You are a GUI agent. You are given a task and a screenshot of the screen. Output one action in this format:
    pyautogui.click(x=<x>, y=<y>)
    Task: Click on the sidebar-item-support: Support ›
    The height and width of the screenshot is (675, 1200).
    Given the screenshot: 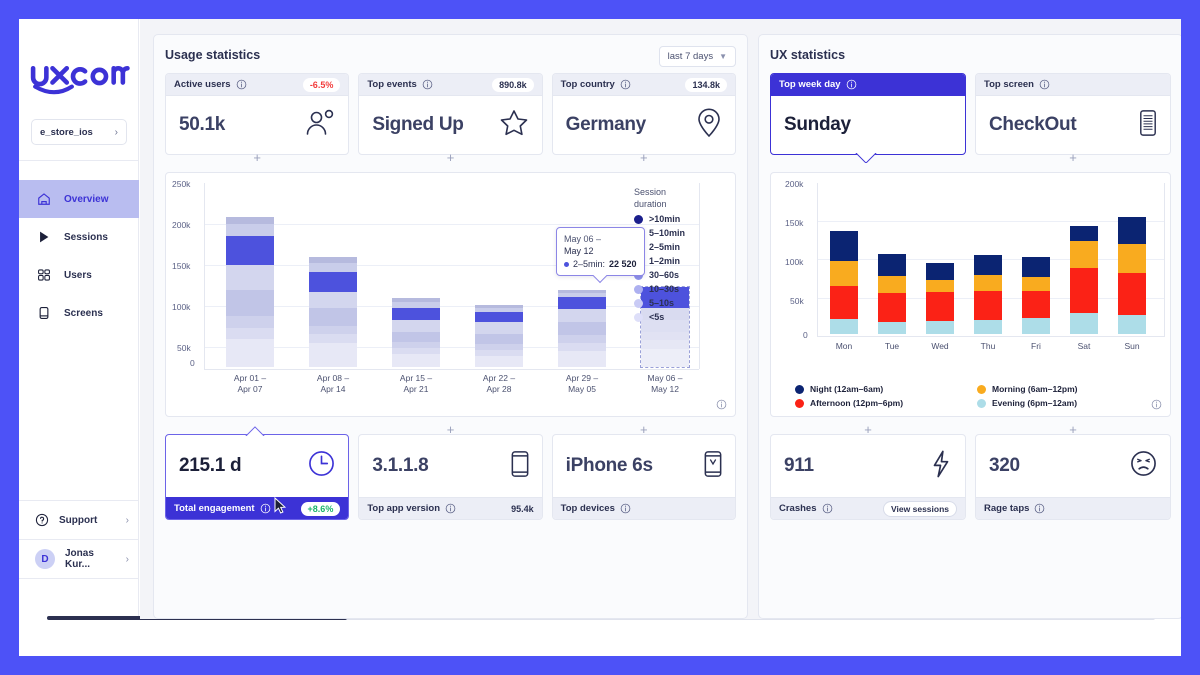 What is the action you would take?
    pyautogui.click(x=79, y=520)
    